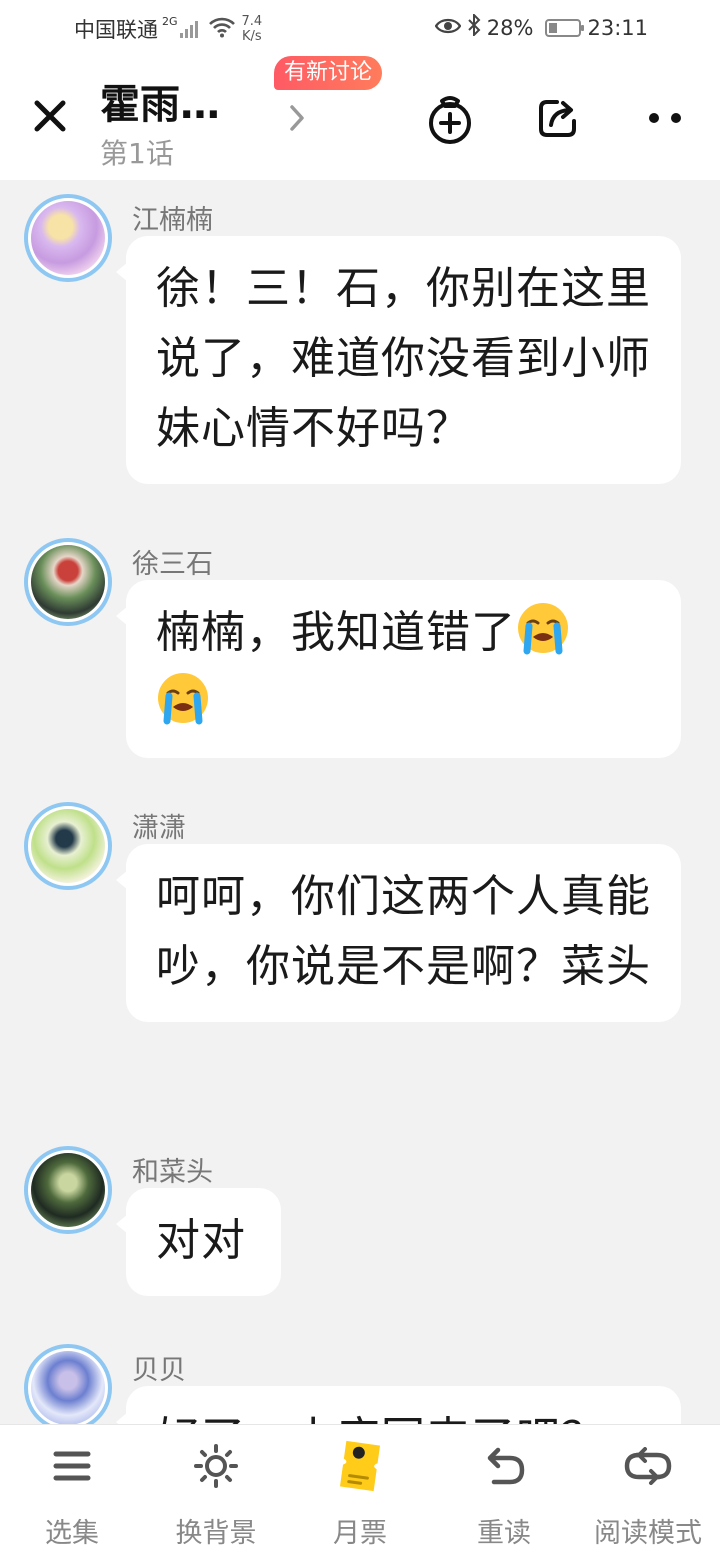 The width and height of the screenshot is (720, 1560). What do you see at coordinates (510, 27) in the screenshot?
I see `battery-percent: 28%` at bounding box center [510, 27].